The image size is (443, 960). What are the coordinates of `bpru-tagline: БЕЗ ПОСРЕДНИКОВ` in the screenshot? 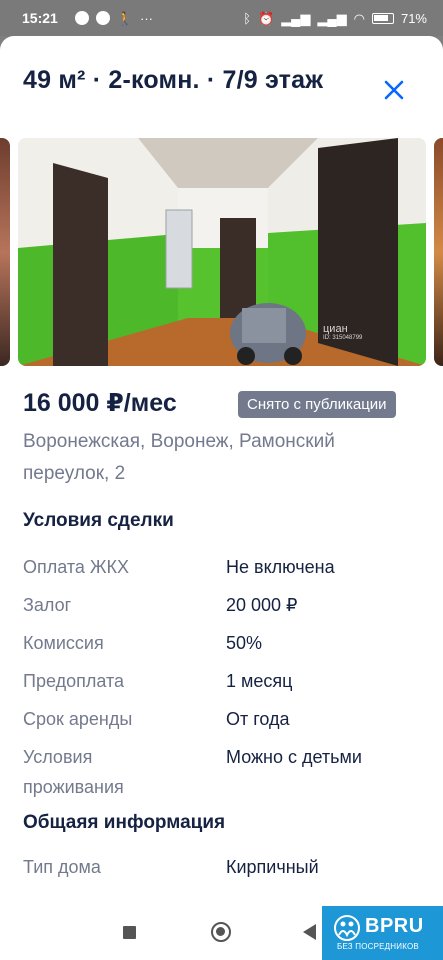 It's located at (378, 946).